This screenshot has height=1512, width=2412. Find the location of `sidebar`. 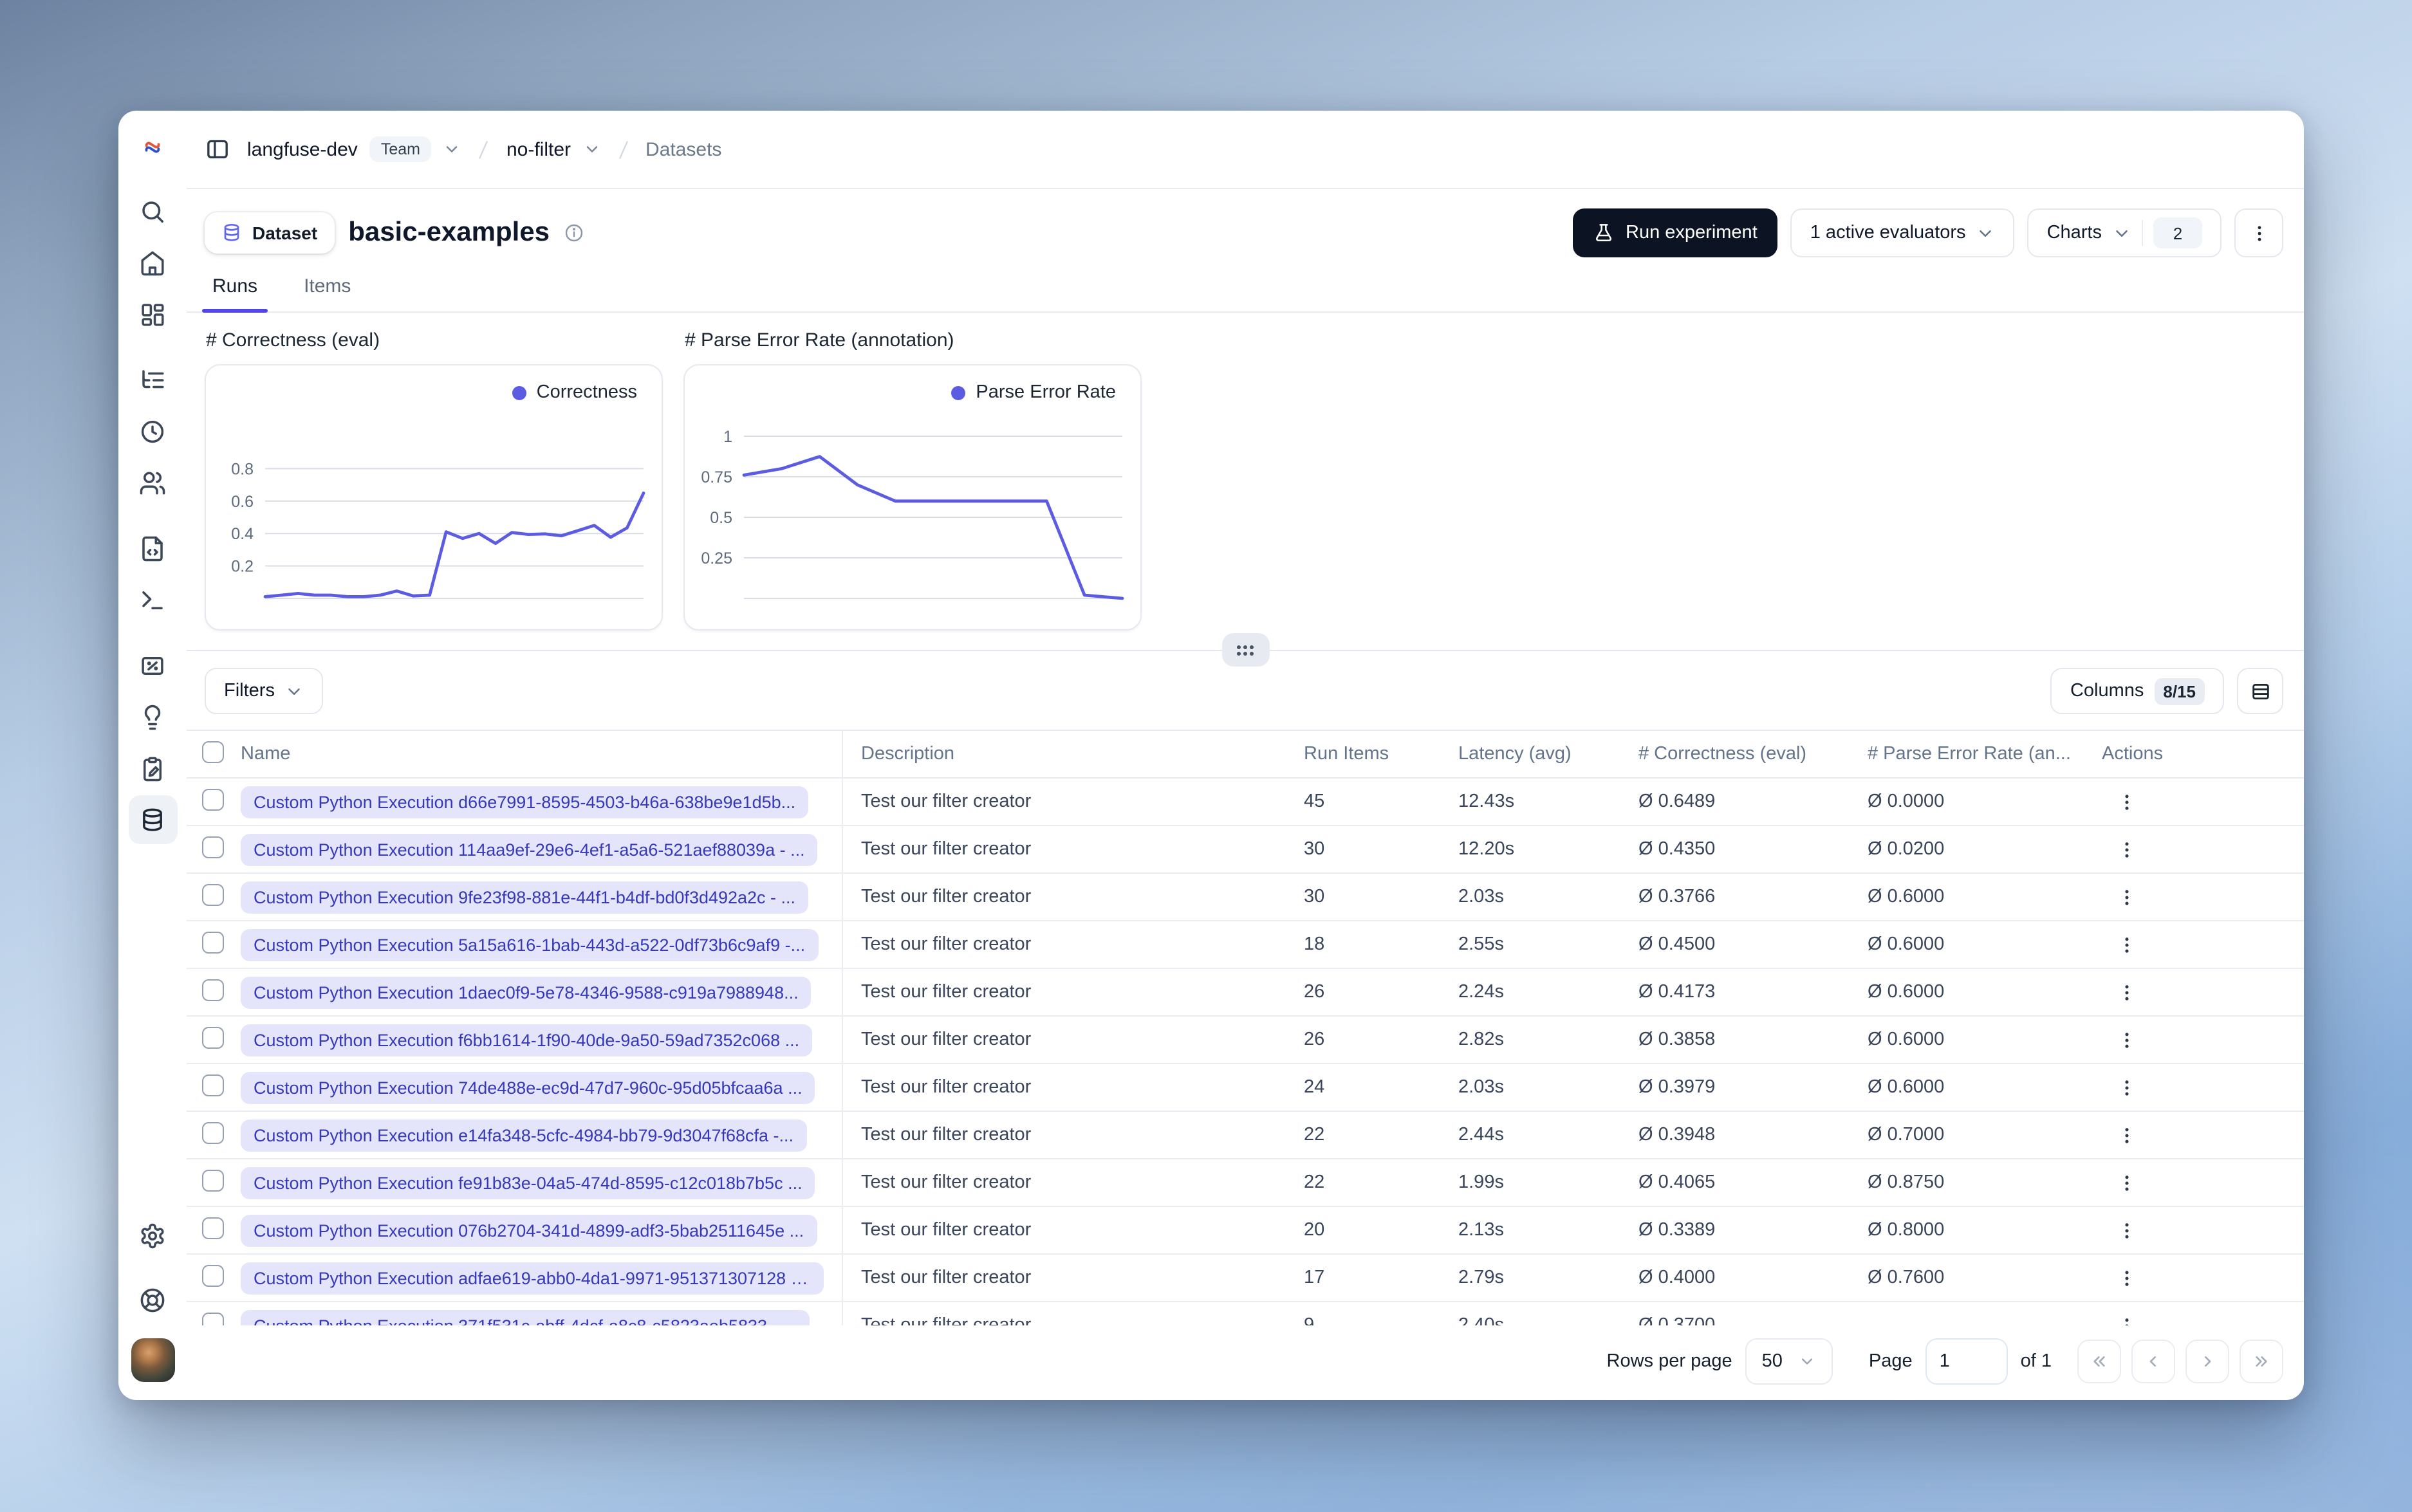

sidebar is located at coordinates (152, 755).